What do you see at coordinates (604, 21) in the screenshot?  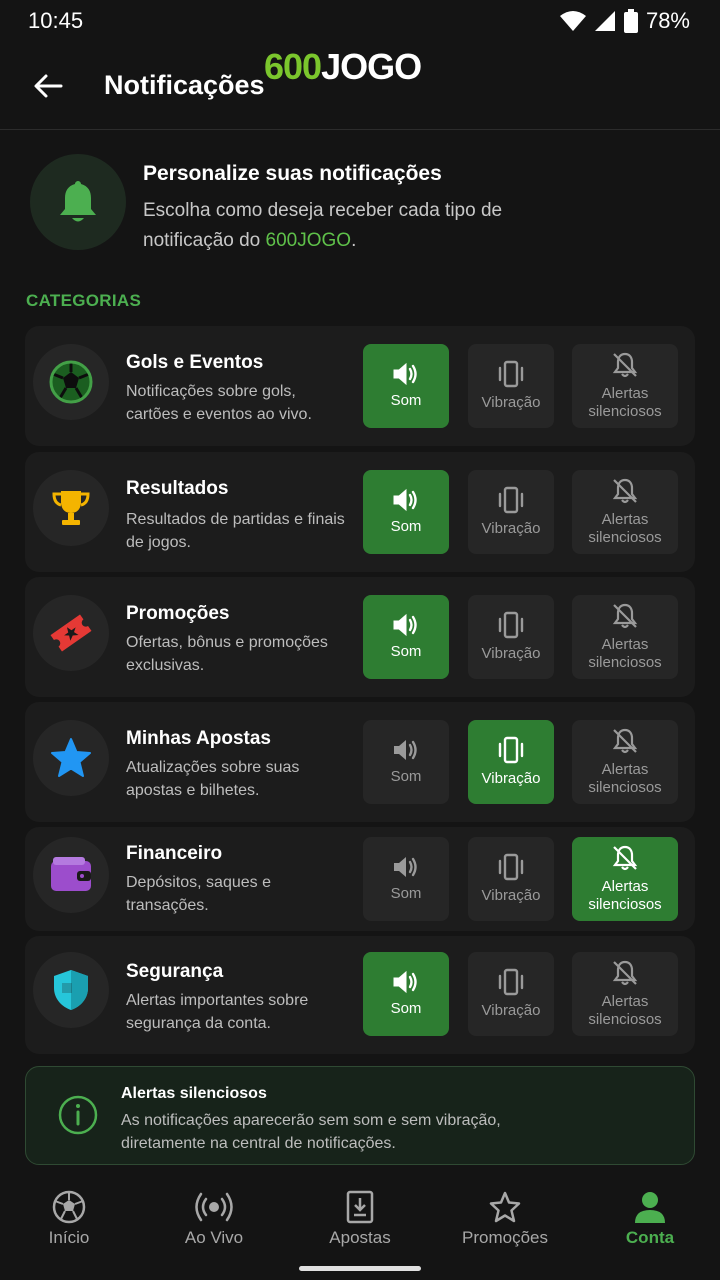 I see `signal-icon` at bounding box center [604, 21].